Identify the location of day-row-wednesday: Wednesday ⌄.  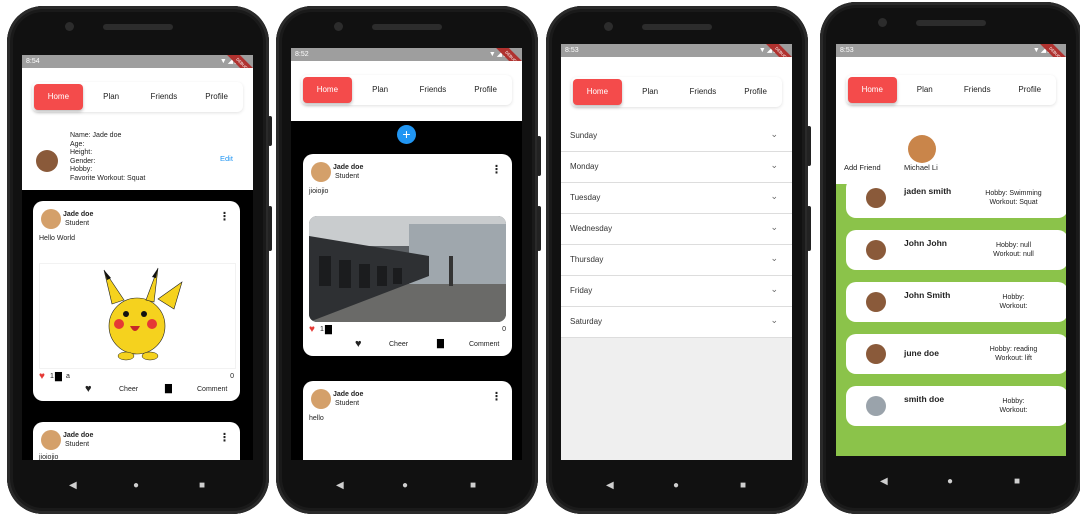
(676, 229).